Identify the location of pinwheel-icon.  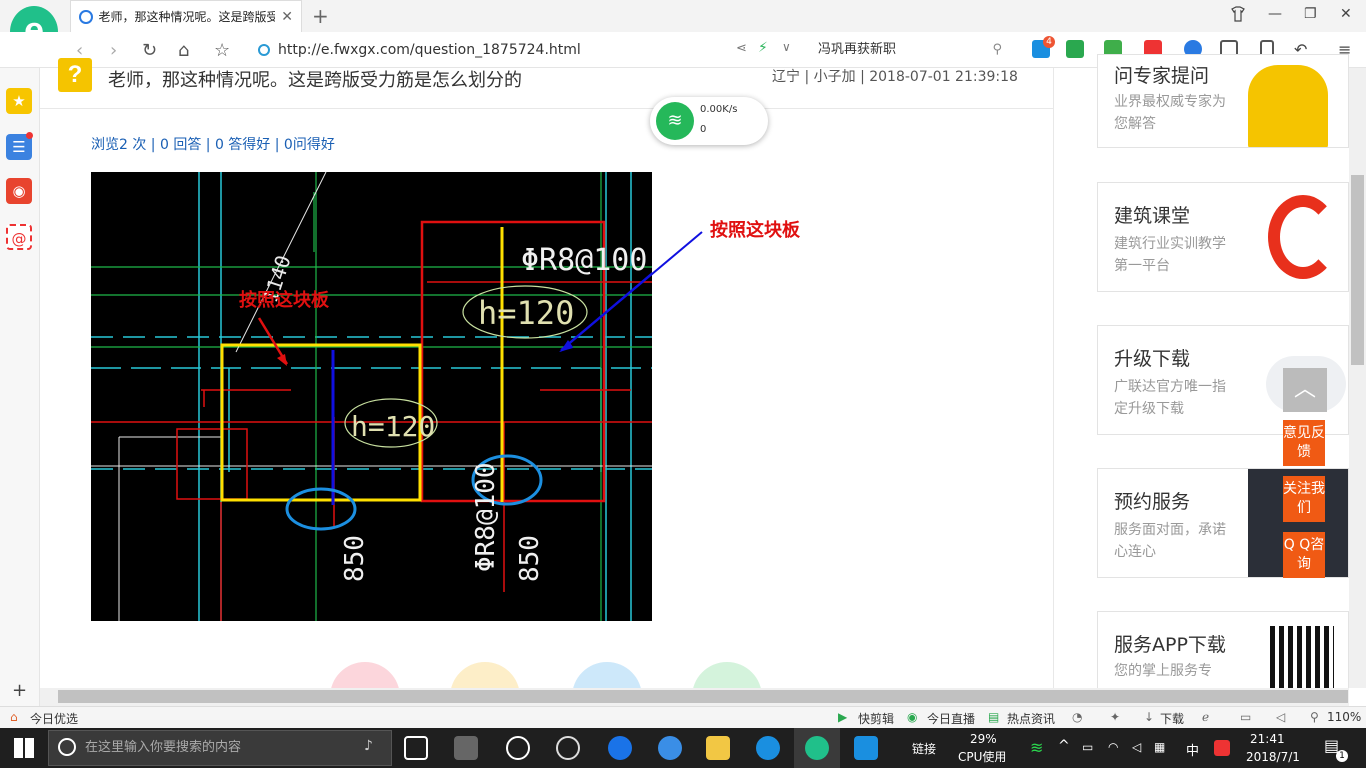
(466, 748).